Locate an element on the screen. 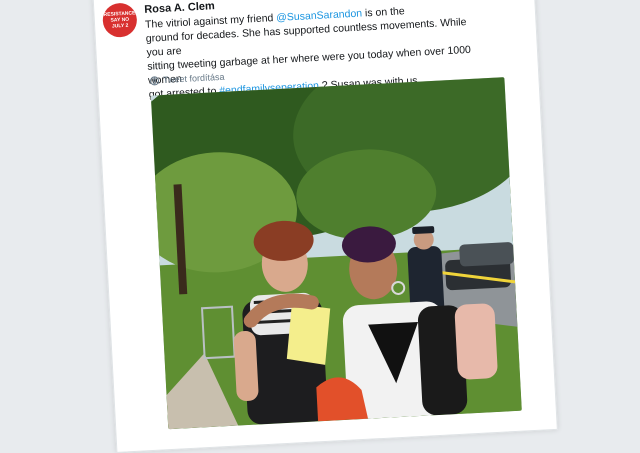  officer-cap is located at coordinates (423, 230).